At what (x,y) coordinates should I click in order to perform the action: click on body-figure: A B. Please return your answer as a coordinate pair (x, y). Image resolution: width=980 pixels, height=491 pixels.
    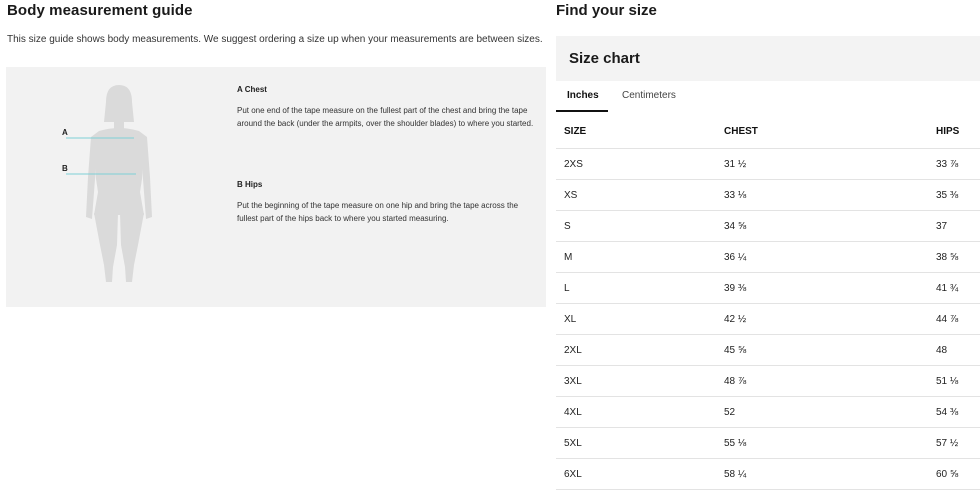
    Looking at the image, I should click on (121, 187).